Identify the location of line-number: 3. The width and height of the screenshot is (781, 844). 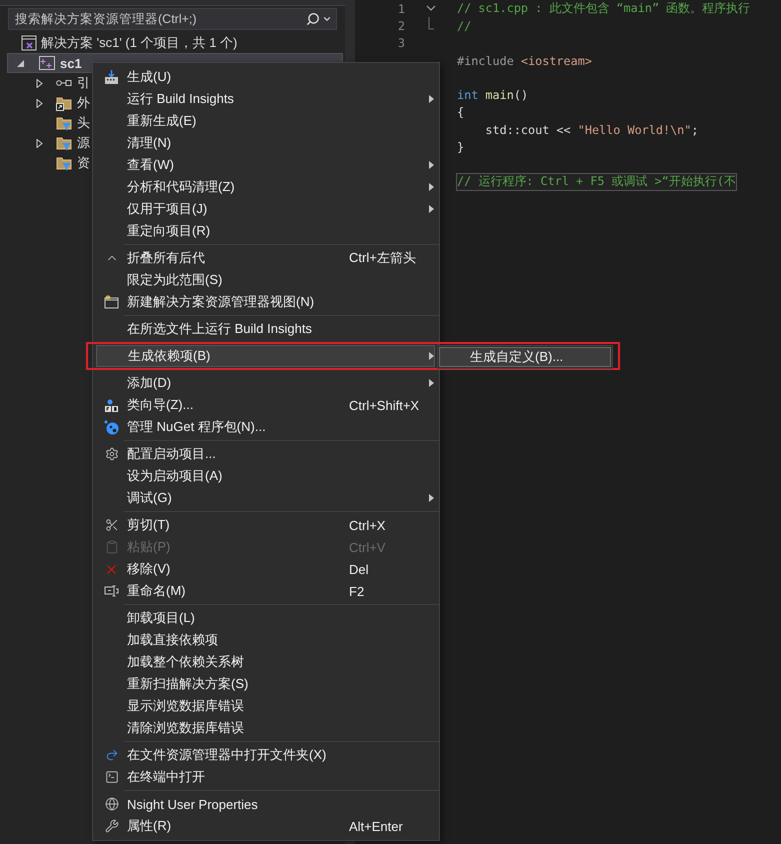
(400, 43).